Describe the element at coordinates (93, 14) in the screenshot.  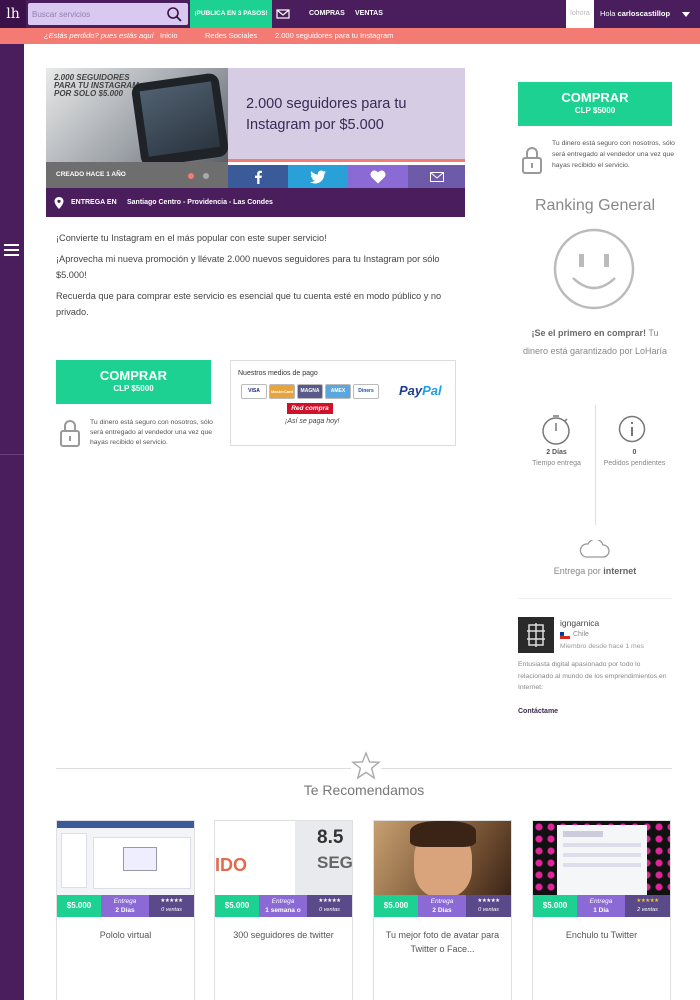
I see `search-input` at that location.